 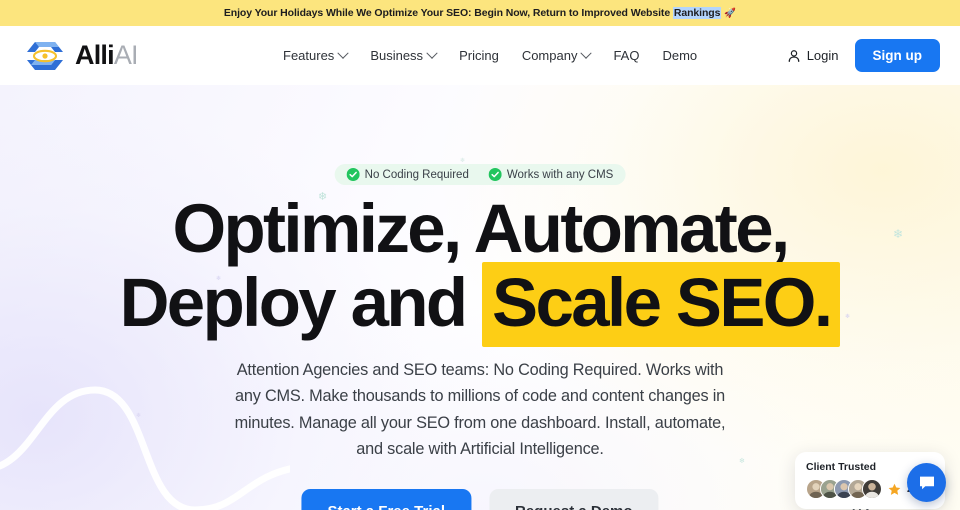 I want to click on nav-item-faq: FAQ, so click(x=626, y=55).